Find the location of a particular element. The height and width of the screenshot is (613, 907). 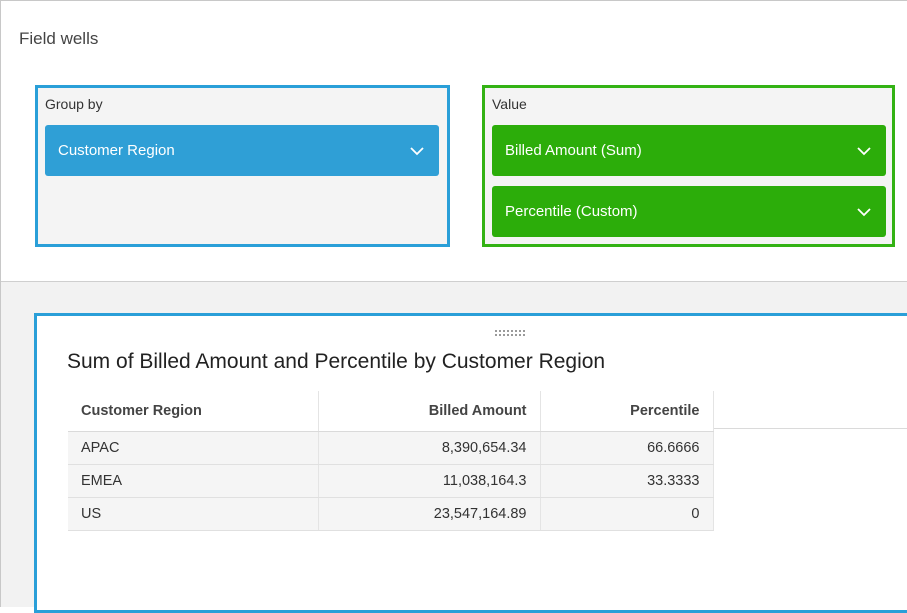

table-row: APAC 8,390,654.34 66.6666 is located at coordinates (391, 448).